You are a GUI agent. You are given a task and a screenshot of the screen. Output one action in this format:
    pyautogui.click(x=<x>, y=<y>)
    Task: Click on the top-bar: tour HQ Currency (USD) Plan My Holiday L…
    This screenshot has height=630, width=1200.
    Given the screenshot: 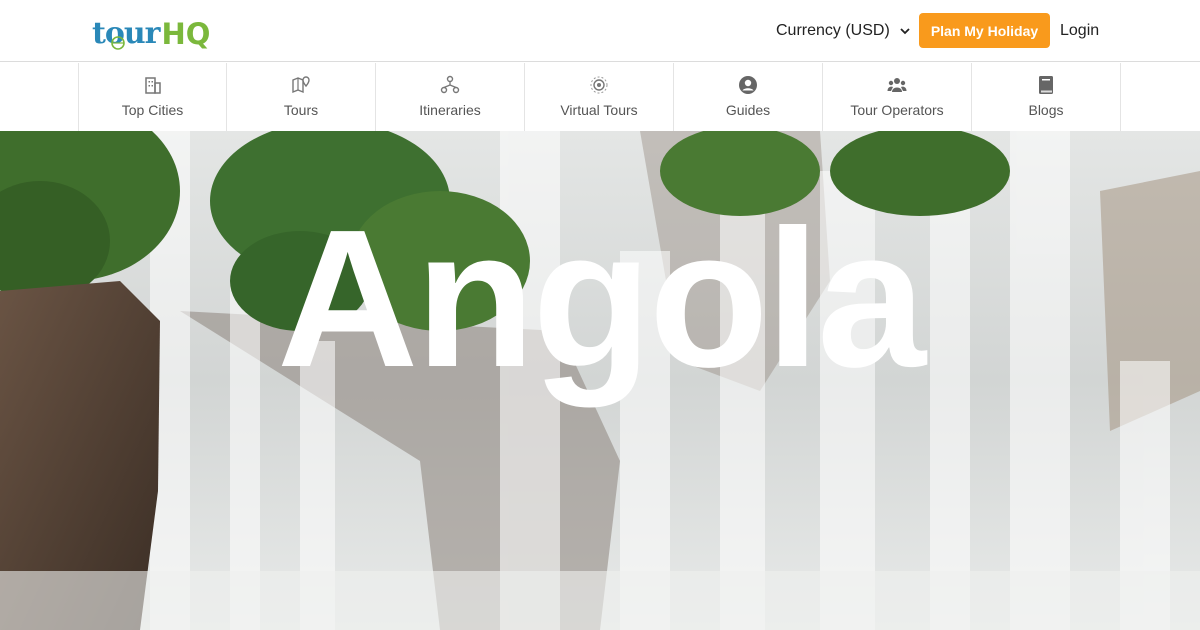 What is the action you would take?
    pyautogui.click(x=600, y=31)
    